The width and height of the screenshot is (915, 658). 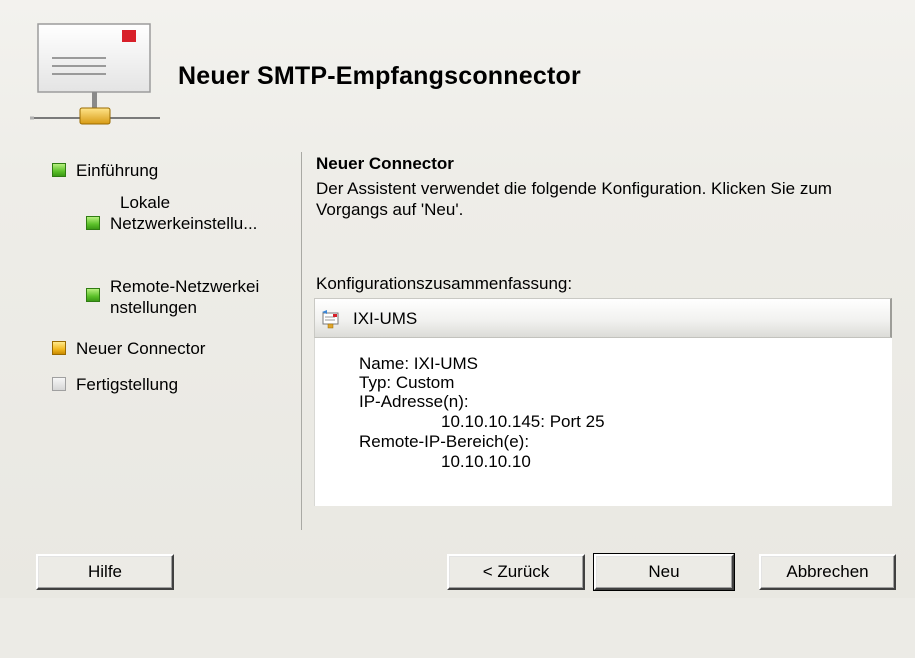 I want to click on step-remote-netzwerkeinstellungen: Remote-Netzwerkei nstellungen, so click(x=172, y=297).